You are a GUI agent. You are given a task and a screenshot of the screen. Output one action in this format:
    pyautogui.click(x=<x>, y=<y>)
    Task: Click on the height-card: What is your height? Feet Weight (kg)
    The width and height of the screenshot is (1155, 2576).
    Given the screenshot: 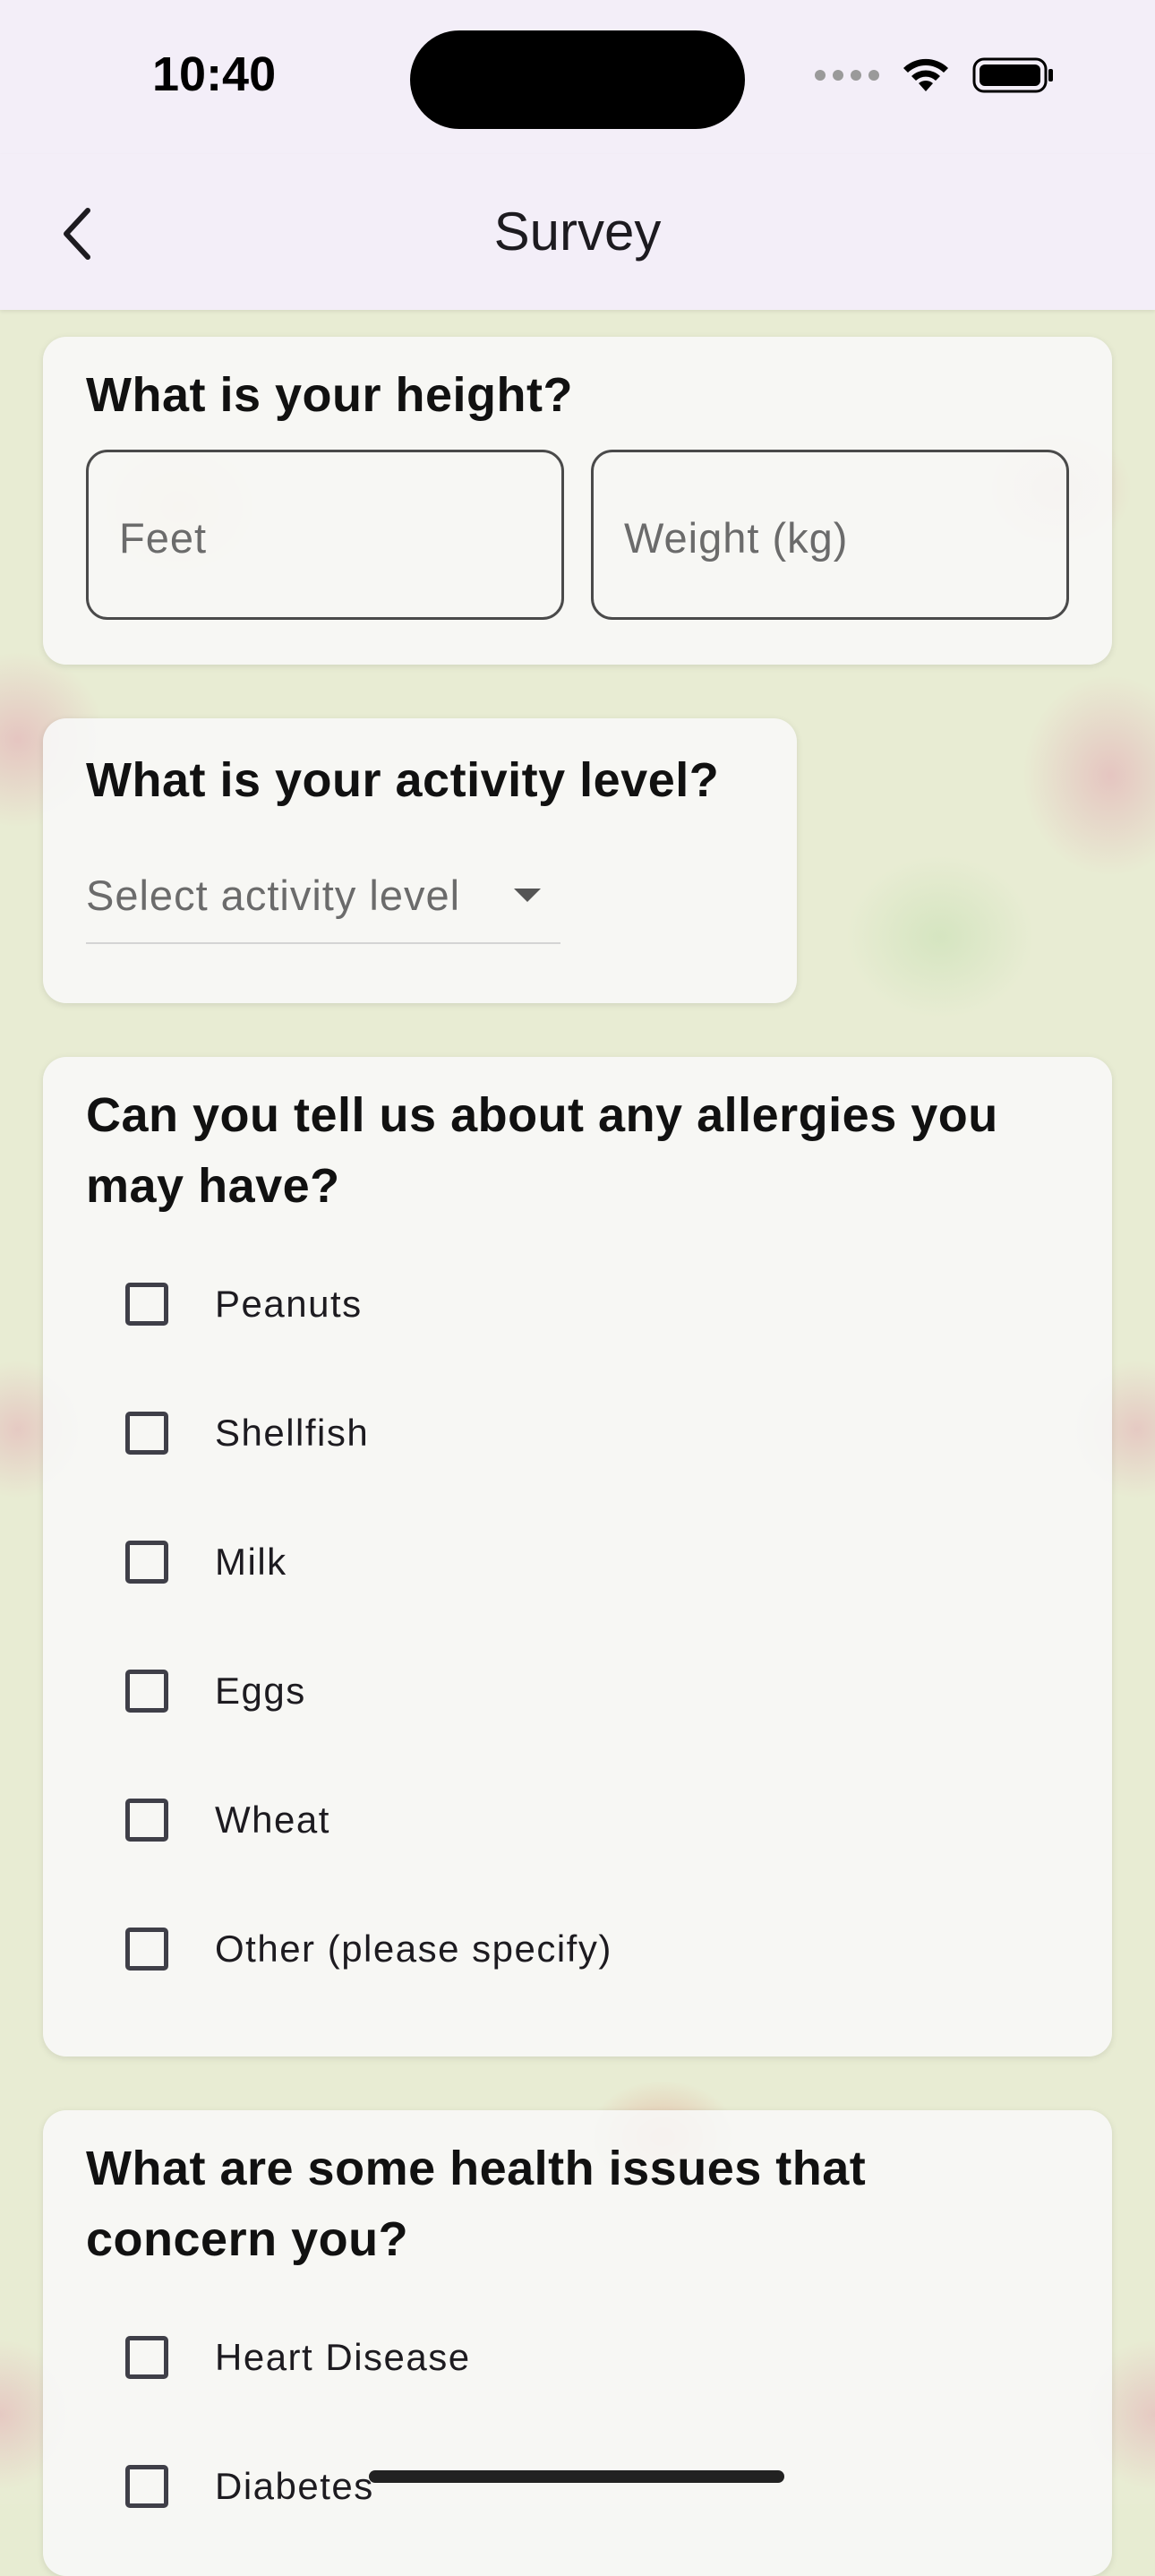 What is the action you would take?
    pyautogui.click(x=577, y=501)
    